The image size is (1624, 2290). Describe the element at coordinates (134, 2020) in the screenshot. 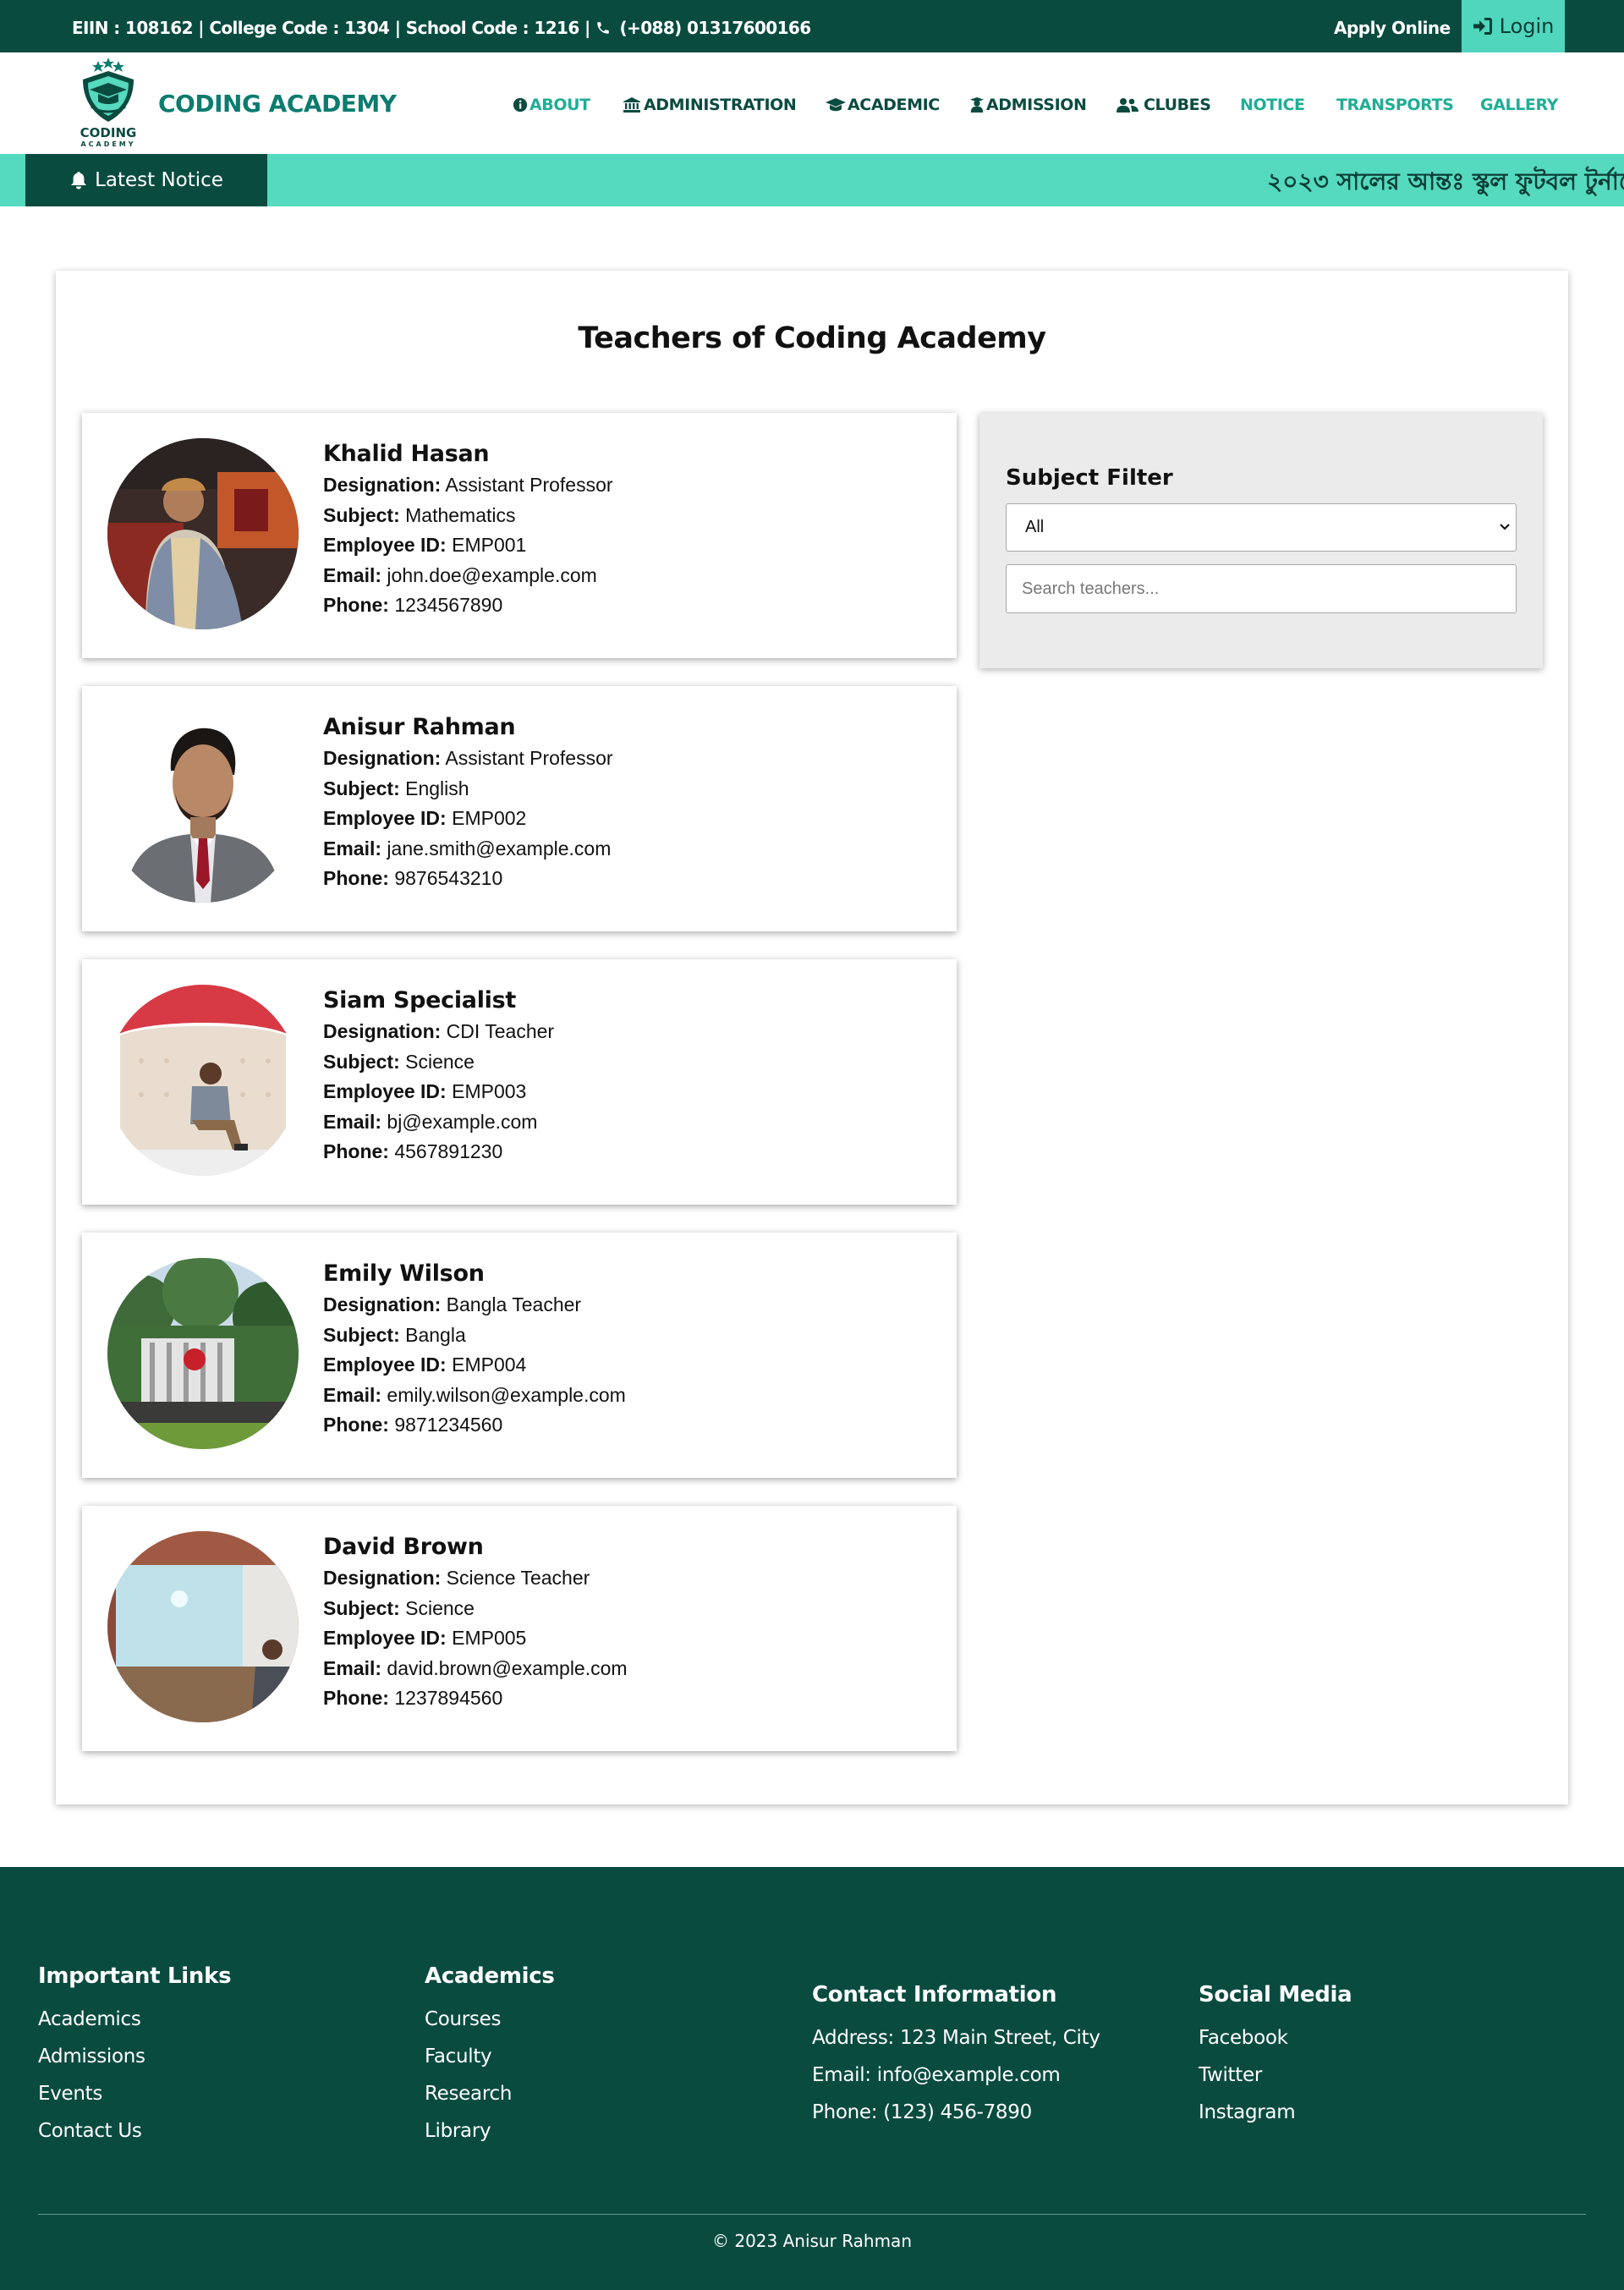

I see `footer-link-academics: Academics` at that location.